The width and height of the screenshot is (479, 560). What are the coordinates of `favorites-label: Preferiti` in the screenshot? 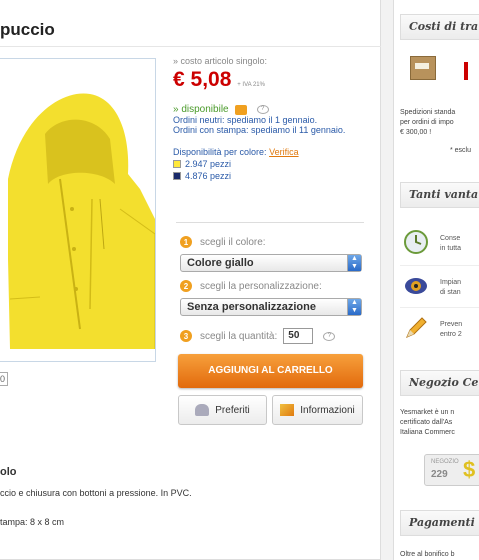 It's located at (232, 410).